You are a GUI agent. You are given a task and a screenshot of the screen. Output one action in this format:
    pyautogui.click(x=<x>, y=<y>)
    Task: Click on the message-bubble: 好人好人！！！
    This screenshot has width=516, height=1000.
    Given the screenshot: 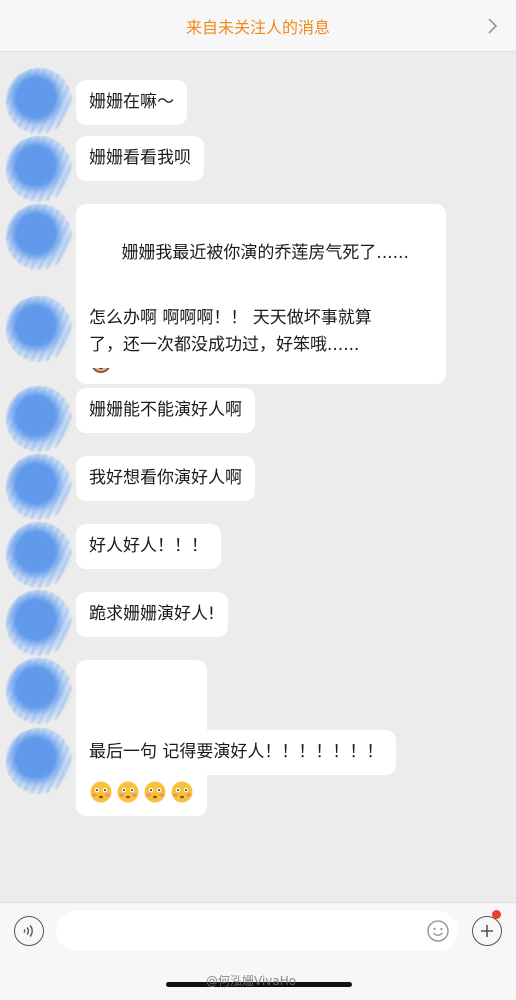 What is the action you would take?
    pyautogui.click(x=148, y=546)
    